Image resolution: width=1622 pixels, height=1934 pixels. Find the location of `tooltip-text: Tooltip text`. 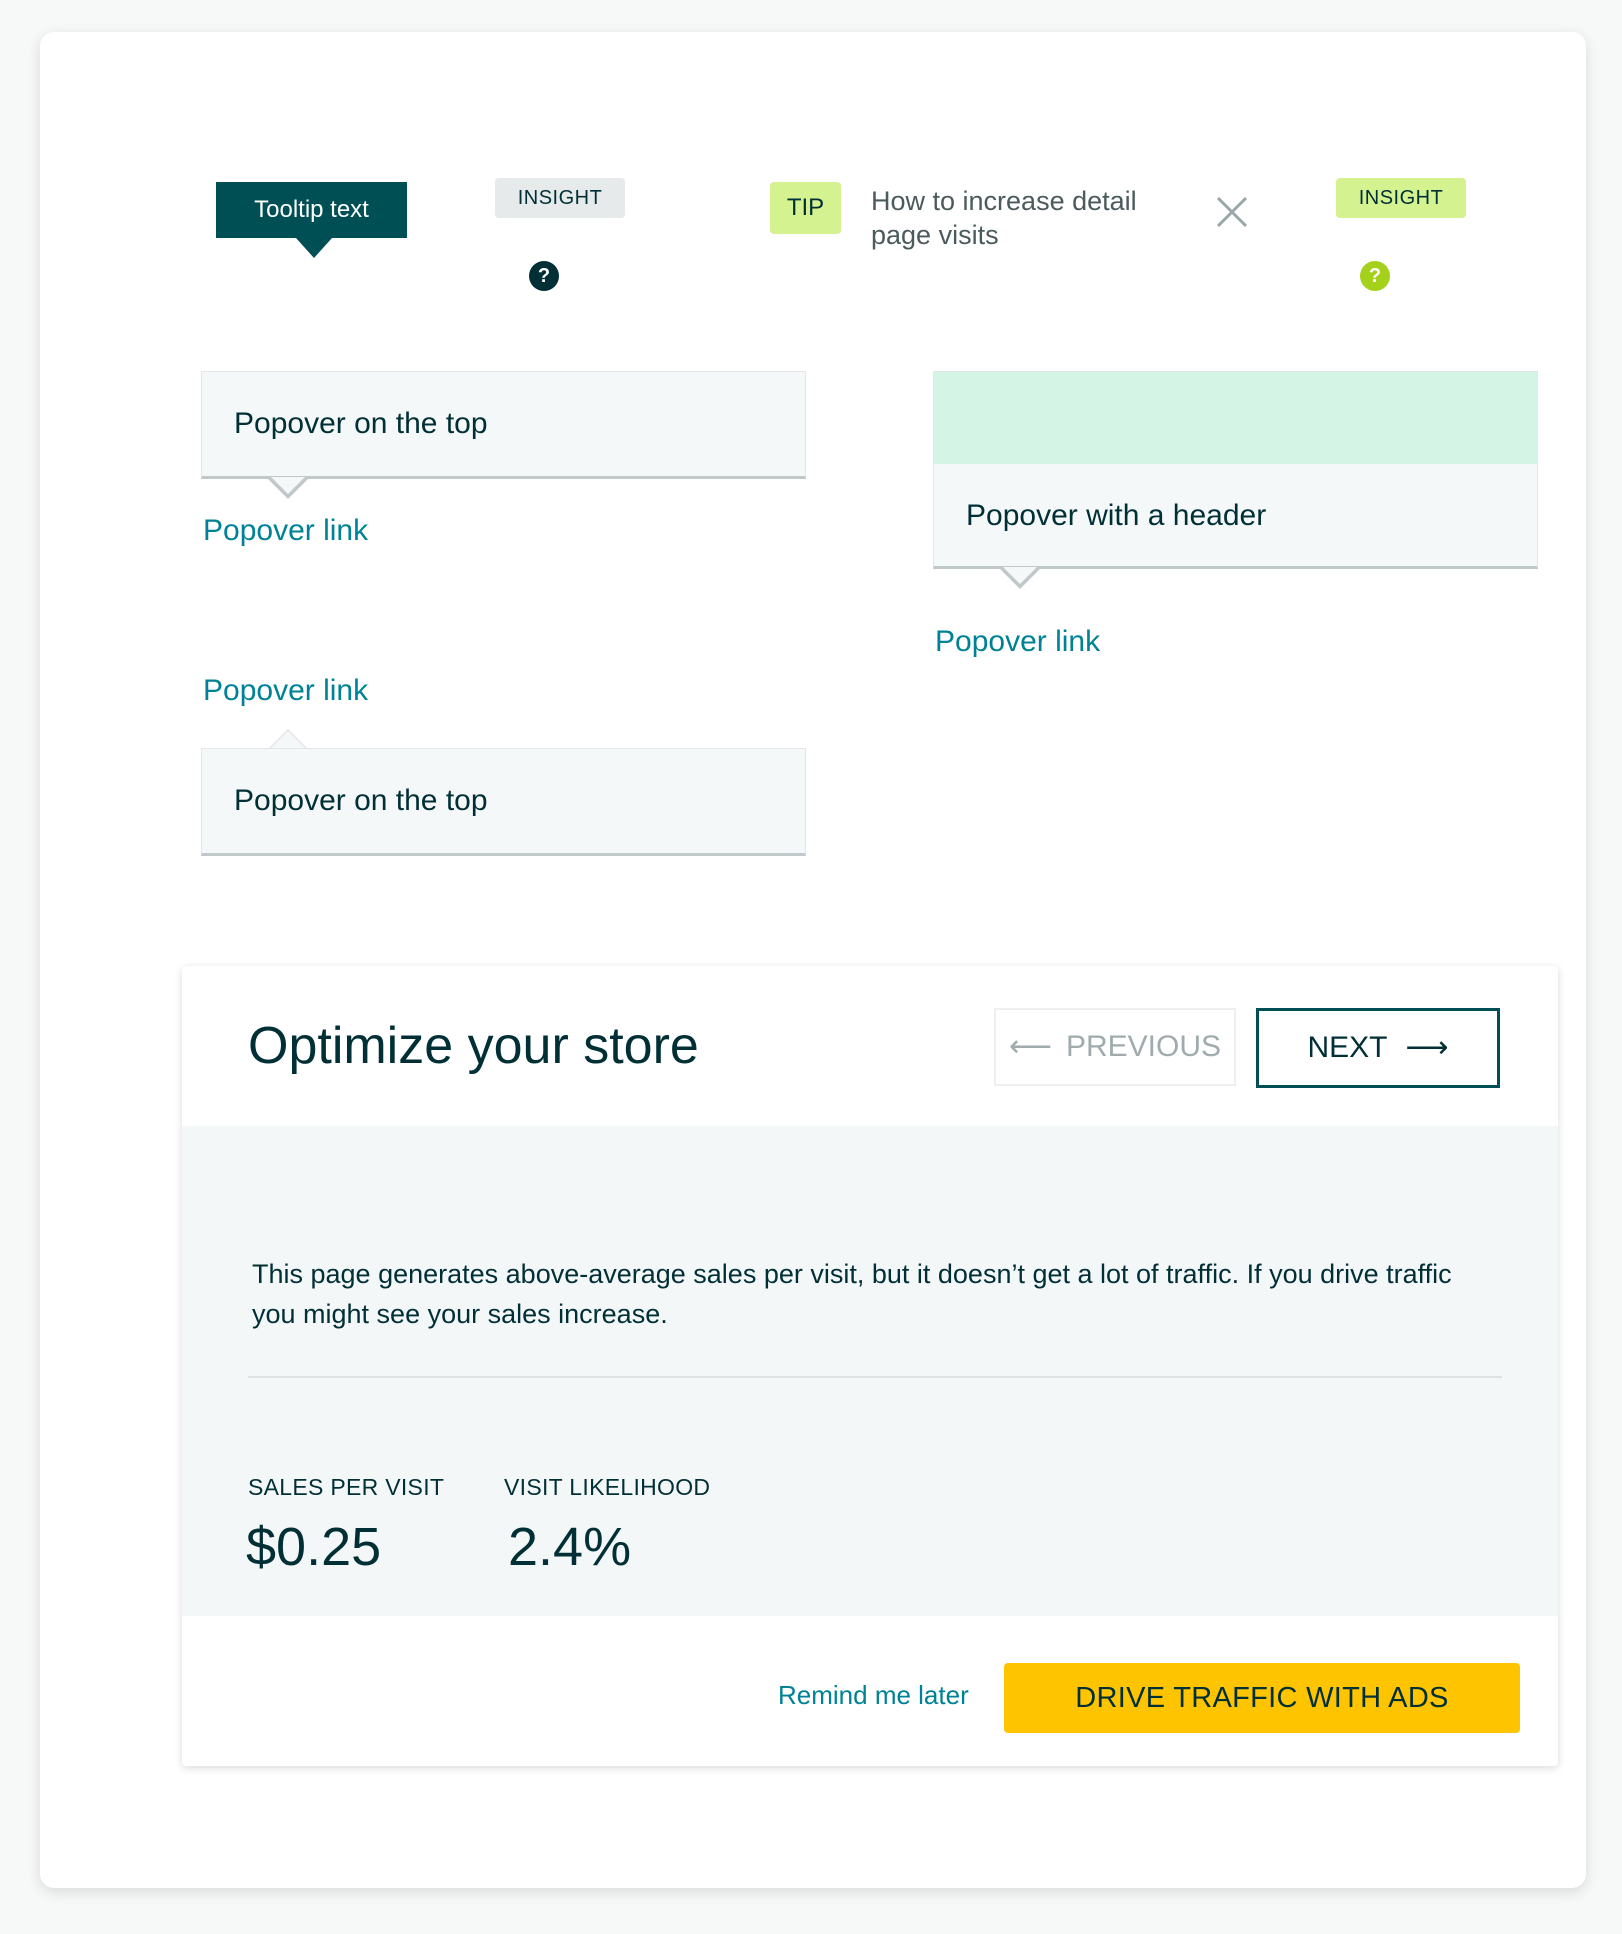

tooltip-text: Tooltip text is located at coordinates (311, 209).